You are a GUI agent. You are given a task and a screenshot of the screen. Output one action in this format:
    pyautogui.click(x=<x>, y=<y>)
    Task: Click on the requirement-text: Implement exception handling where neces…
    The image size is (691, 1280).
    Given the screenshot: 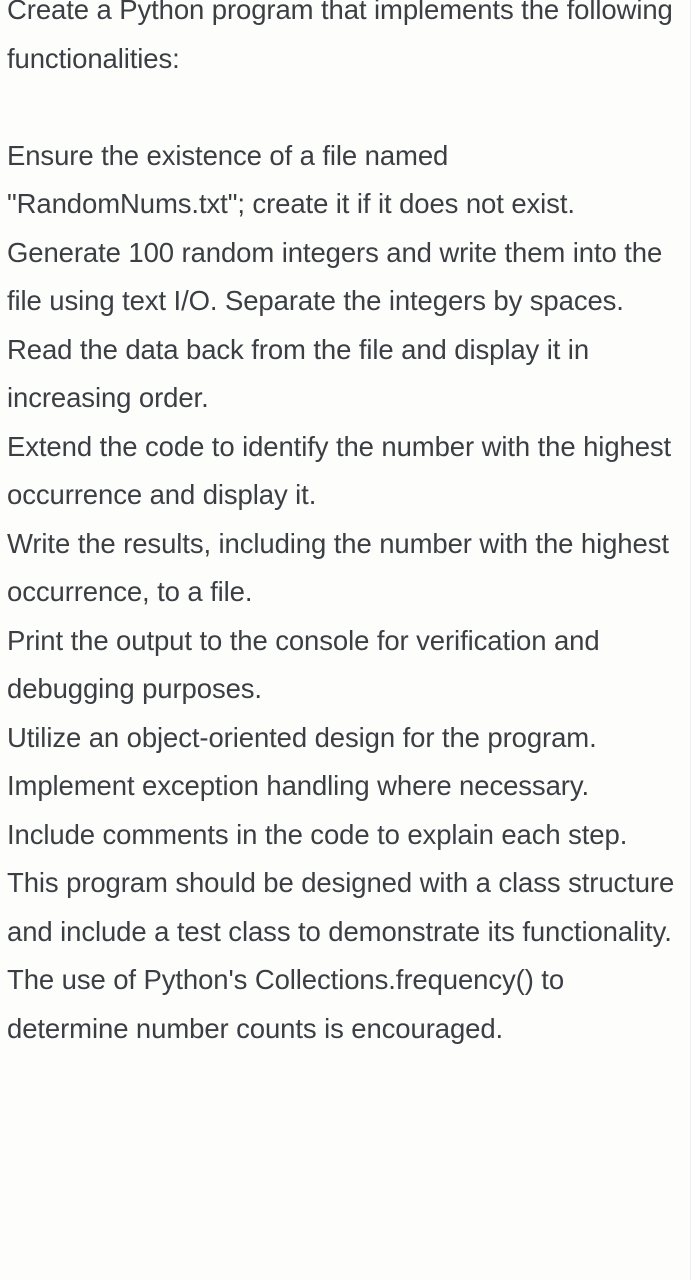 What is the action you would take?
    pyautogui.click(x=298, y=785)
    